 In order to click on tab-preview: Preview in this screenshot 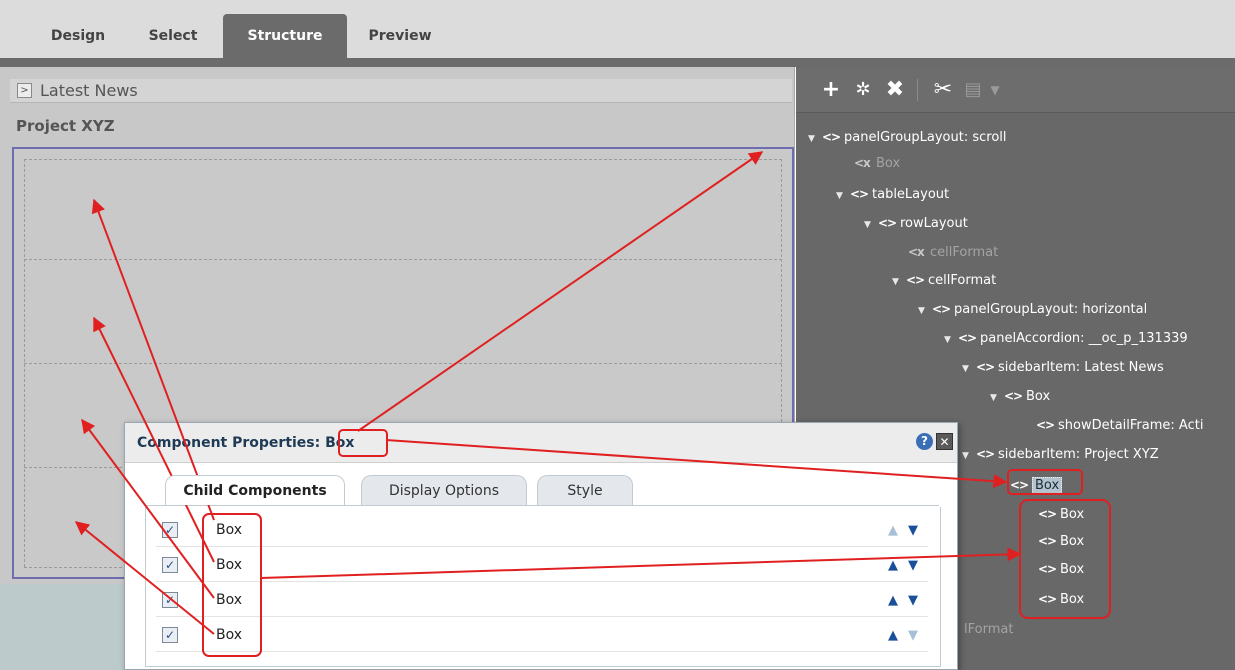, I will do `click(400, 36)`.